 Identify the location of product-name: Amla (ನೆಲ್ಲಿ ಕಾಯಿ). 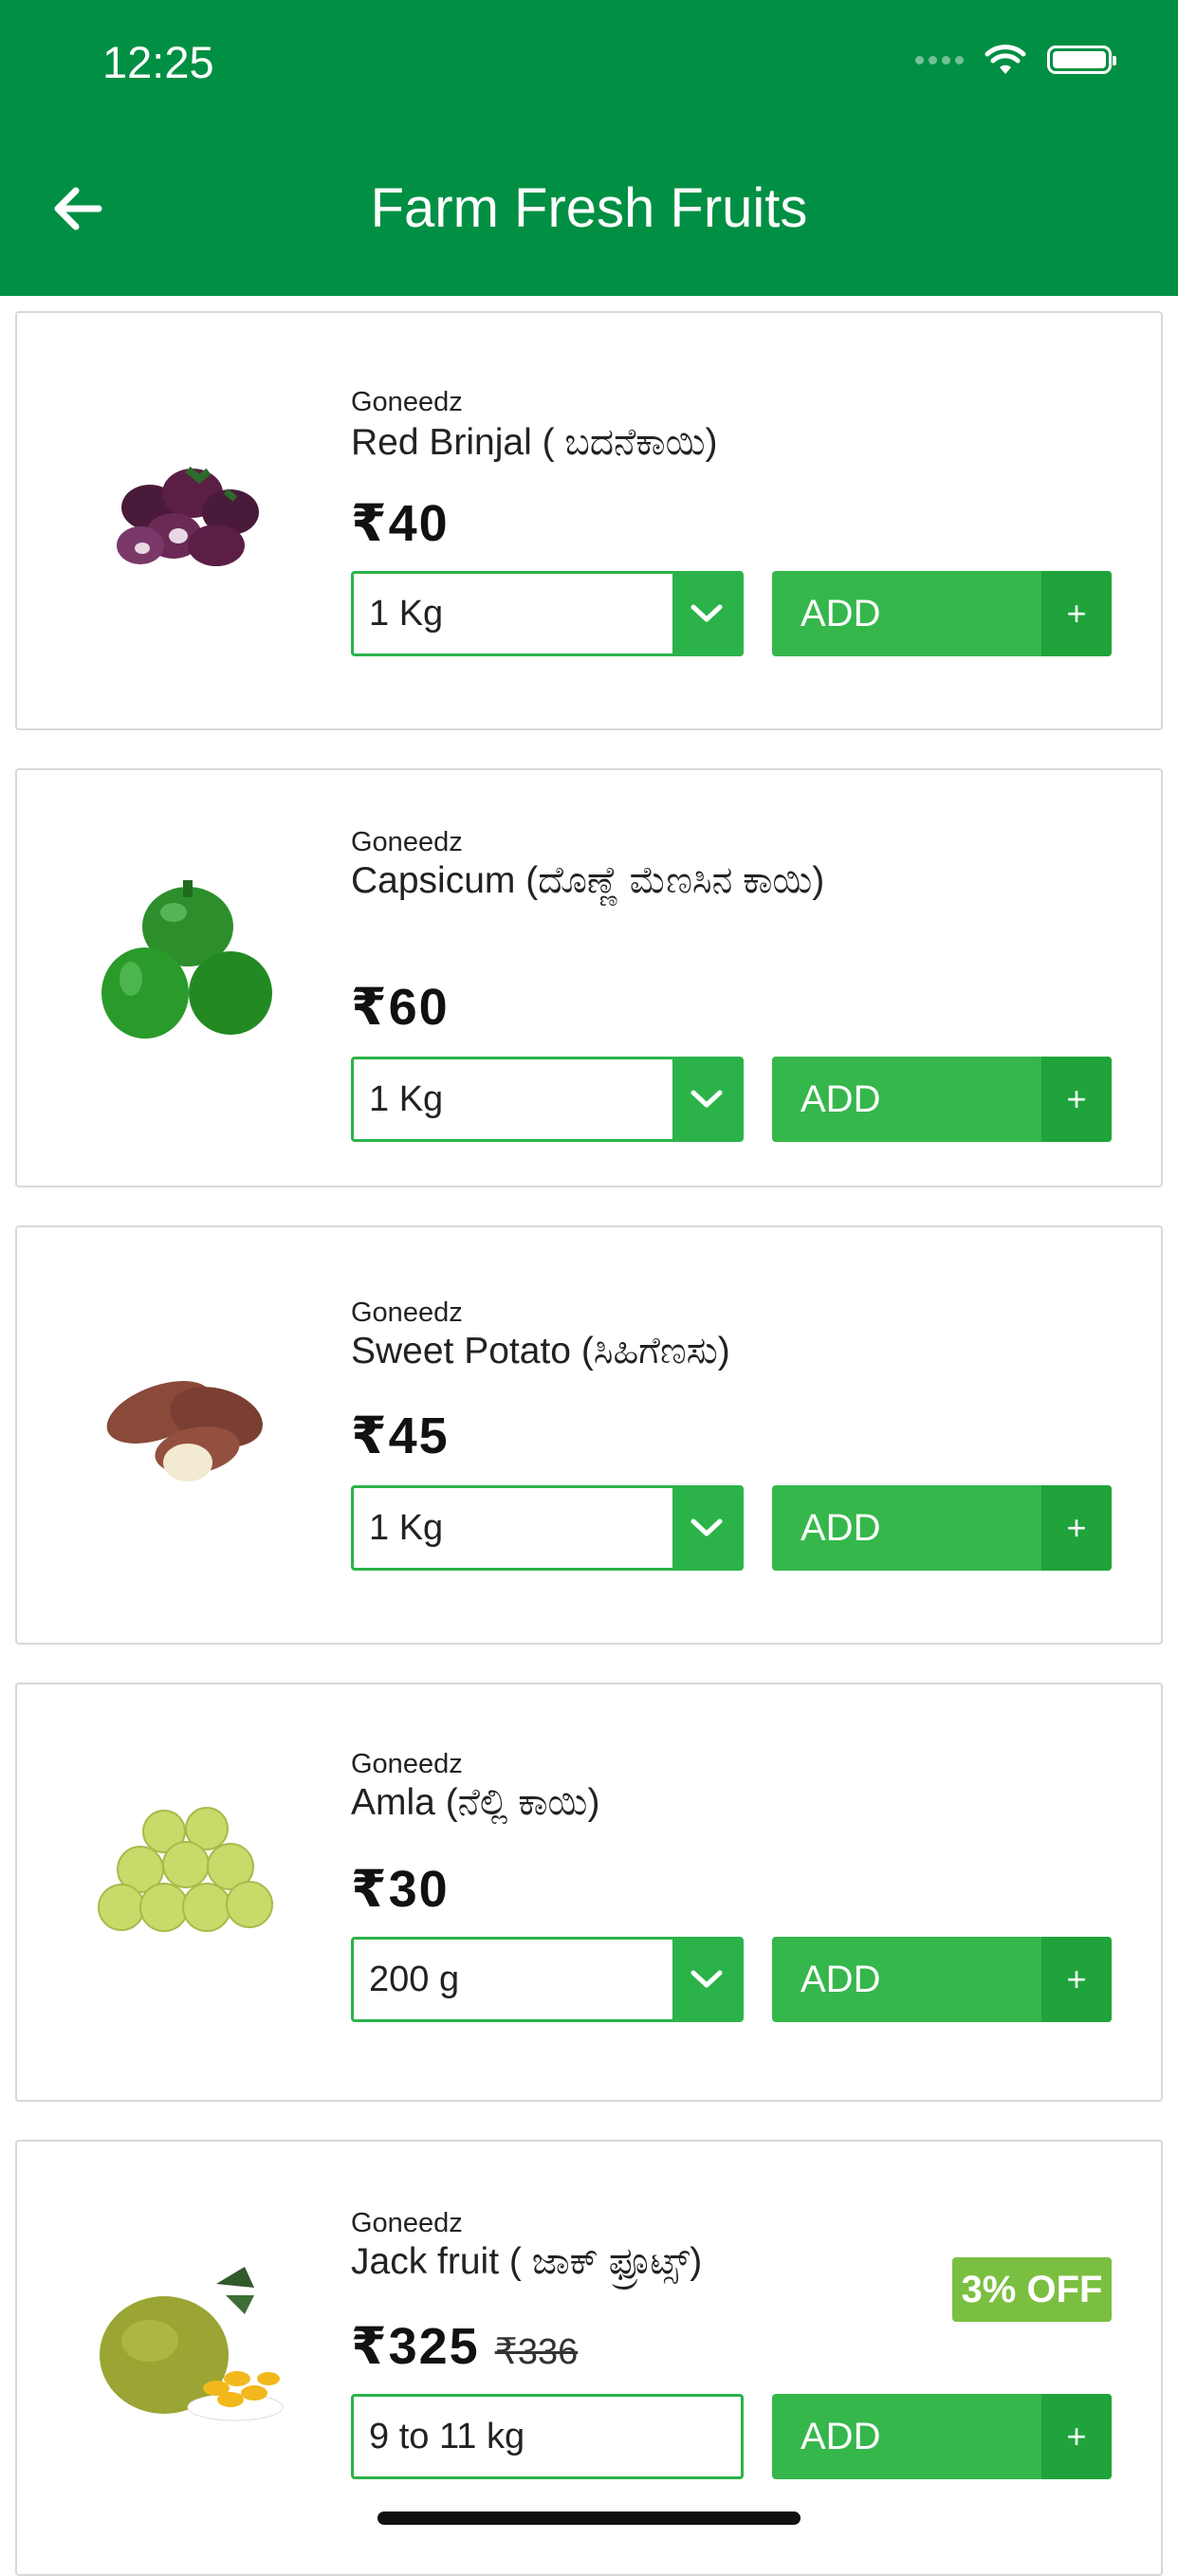
(476, 1802).